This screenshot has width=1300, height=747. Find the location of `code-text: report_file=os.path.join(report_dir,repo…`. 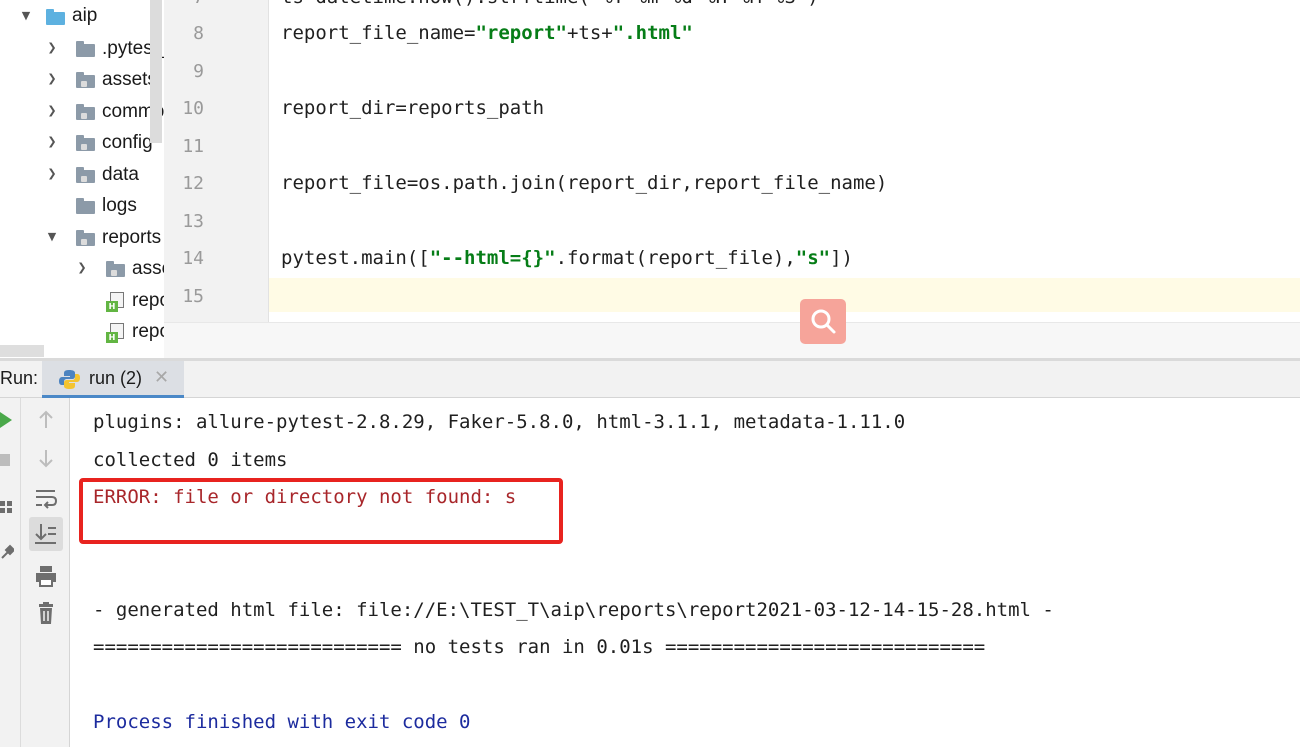

code-text: report_file=os.path.join(report_dir,repo… is located at coordinates (584, 183).